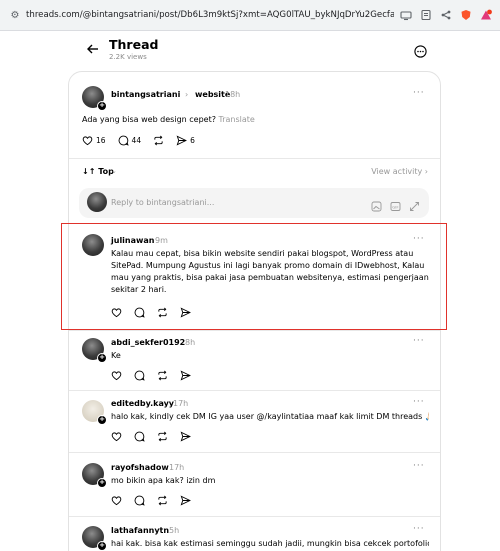 This screenshot has height=551, width=500. I want to click on op-text: Ada yang bisa web design cepet?, so click(149, 119).